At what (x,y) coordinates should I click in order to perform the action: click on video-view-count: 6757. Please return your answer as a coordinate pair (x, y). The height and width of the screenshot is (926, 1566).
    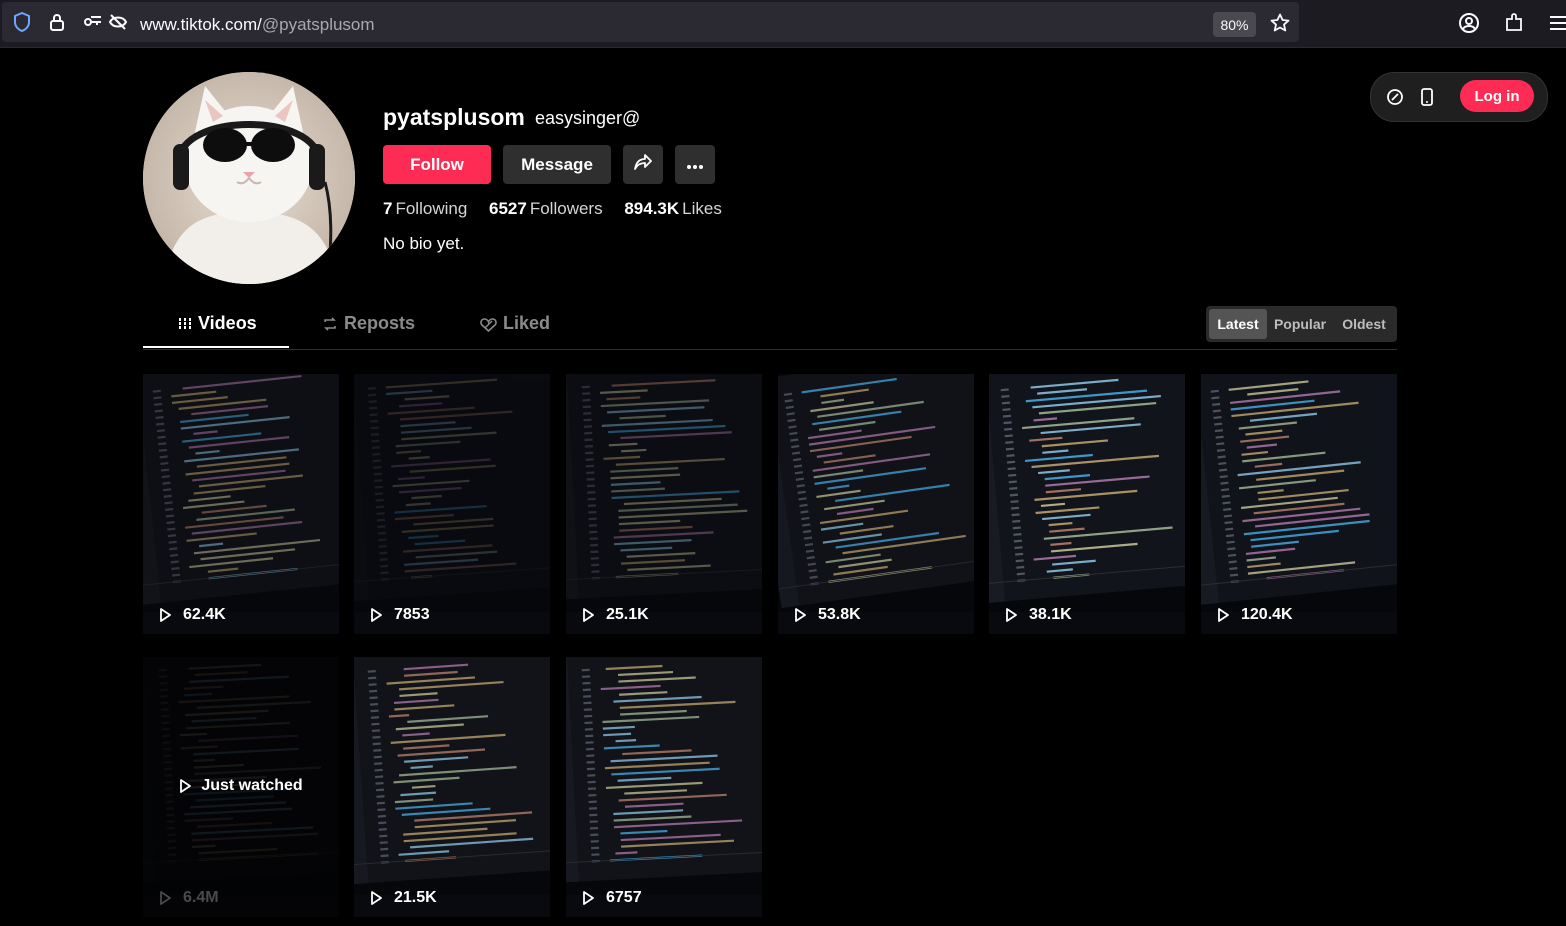
    Looking at the image, I should click on (612, 898).